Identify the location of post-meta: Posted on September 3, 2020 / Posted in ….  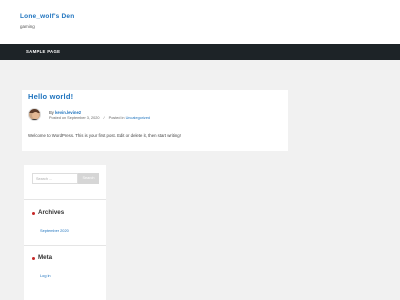
(99, 118).